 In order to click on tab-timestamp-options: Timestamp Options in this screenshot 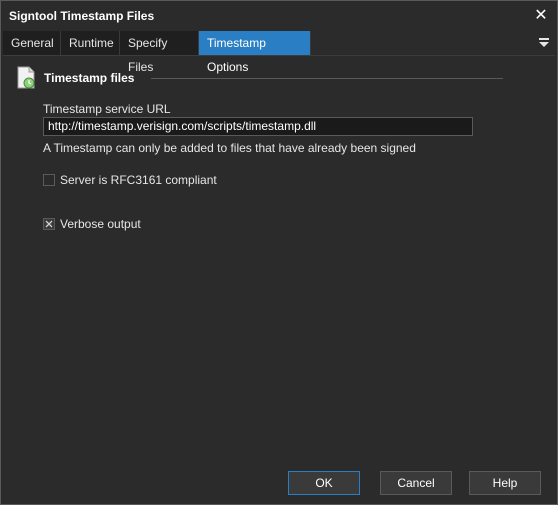, I will do `click(255, 52)`.